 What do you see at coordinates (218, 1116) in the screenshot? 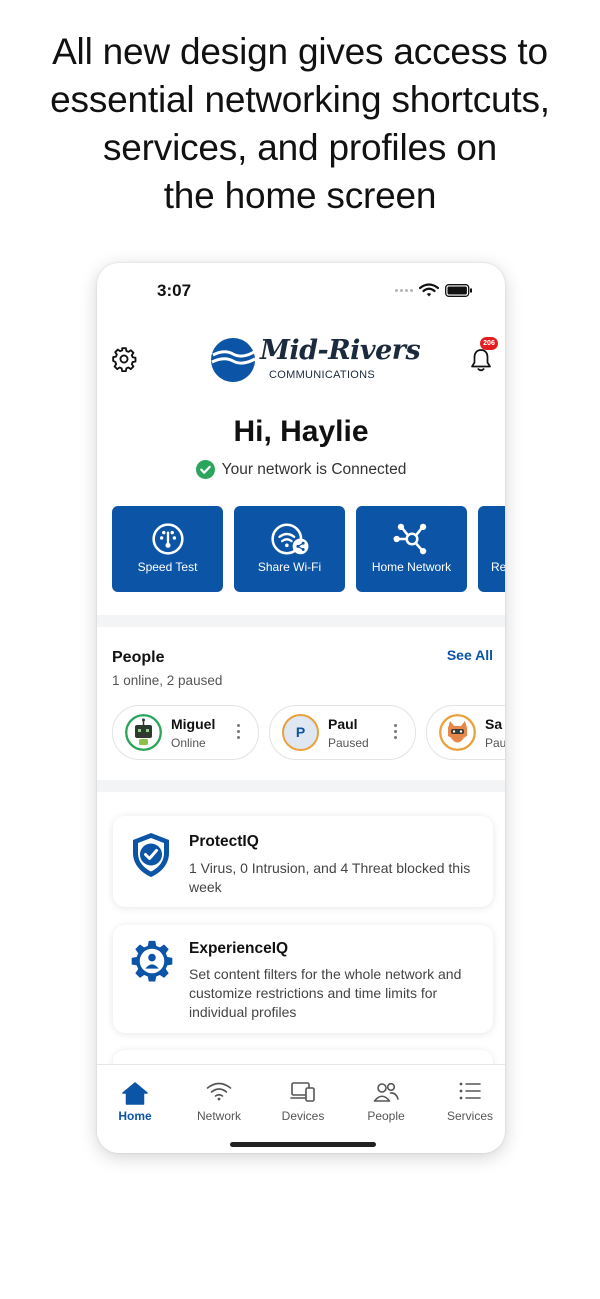
I see `tab-label: Network` at bounding box center [218, 1116].